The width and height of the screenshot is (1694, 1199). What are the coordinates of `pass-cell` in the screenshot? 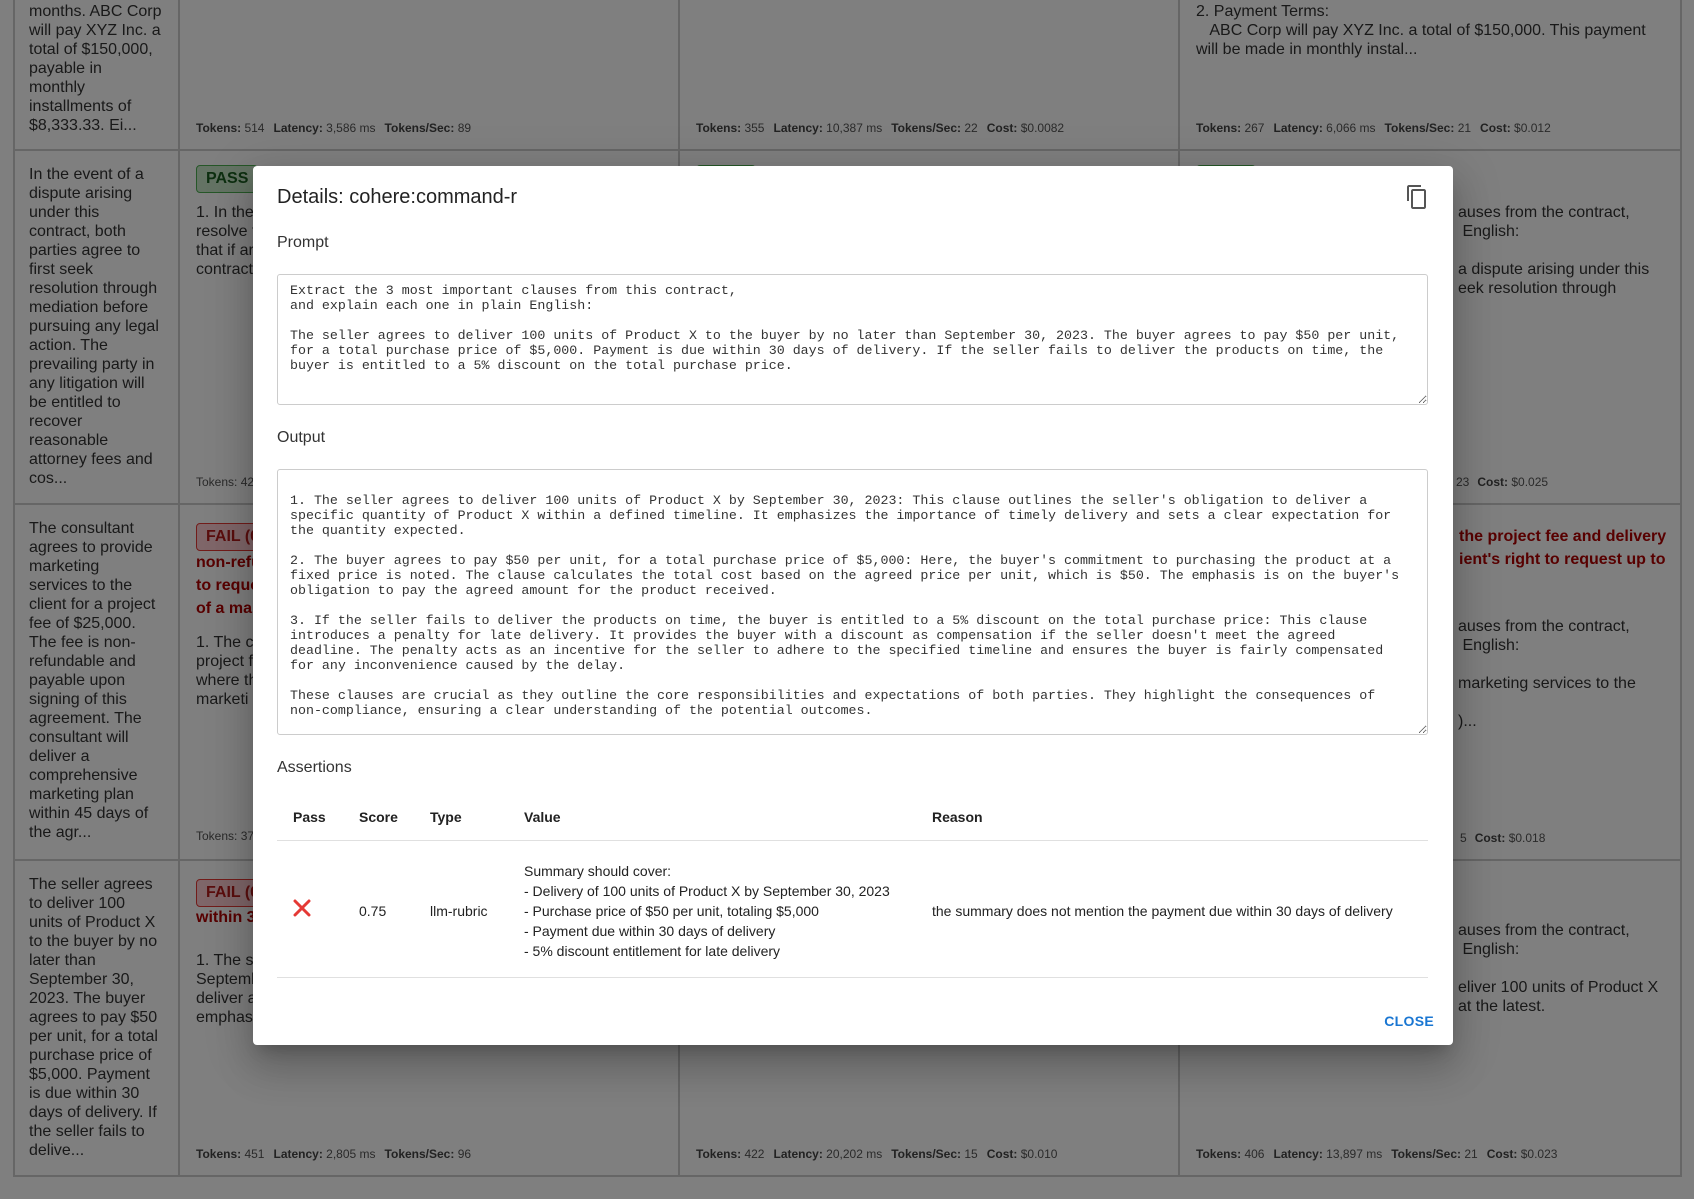 It's located at (310, 909).